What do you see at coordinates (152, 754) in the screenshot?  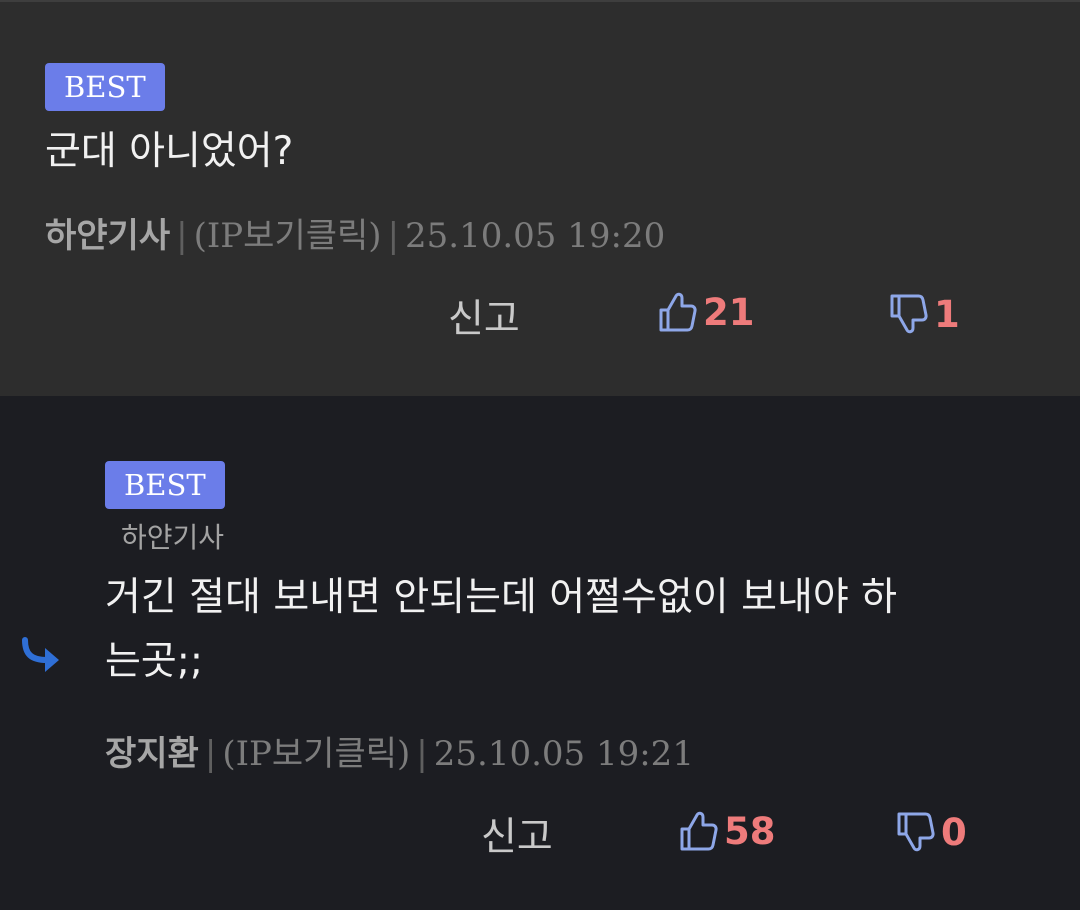 I see `author-name: 장지환` at bounding box center [152, 754].